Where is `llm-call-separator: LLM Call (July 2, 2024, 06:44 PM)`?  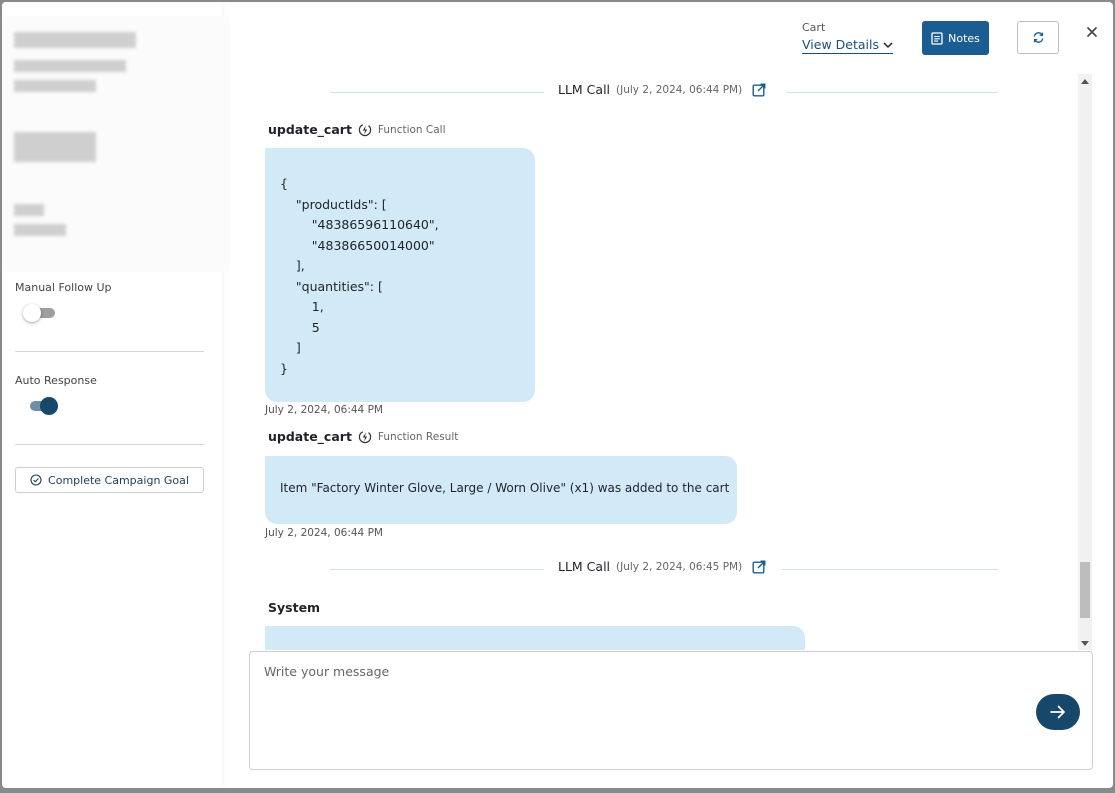
llm-call-separator: LLM Call (July 2, 2024, 06:44 PM) is located at coordinates (664, 92).